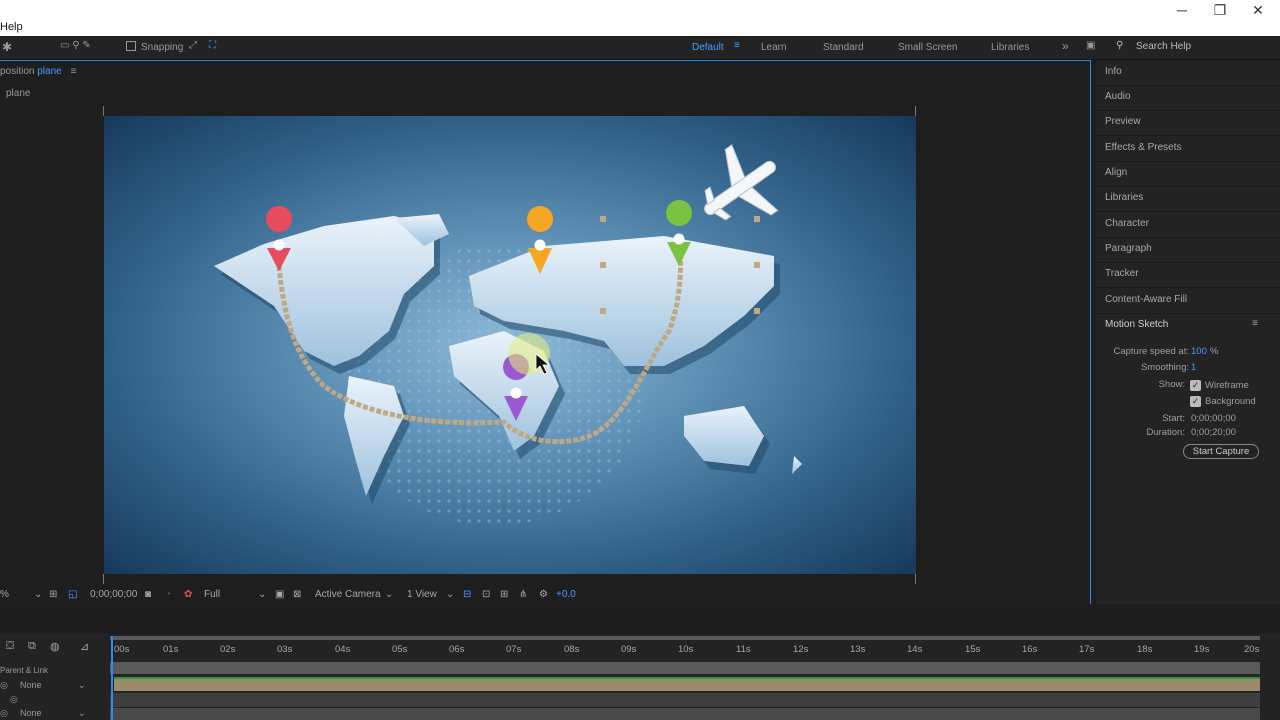 The width and height of the screenshot is (1280, 720). I want to click on current-time-indicator, so click(112, 678).